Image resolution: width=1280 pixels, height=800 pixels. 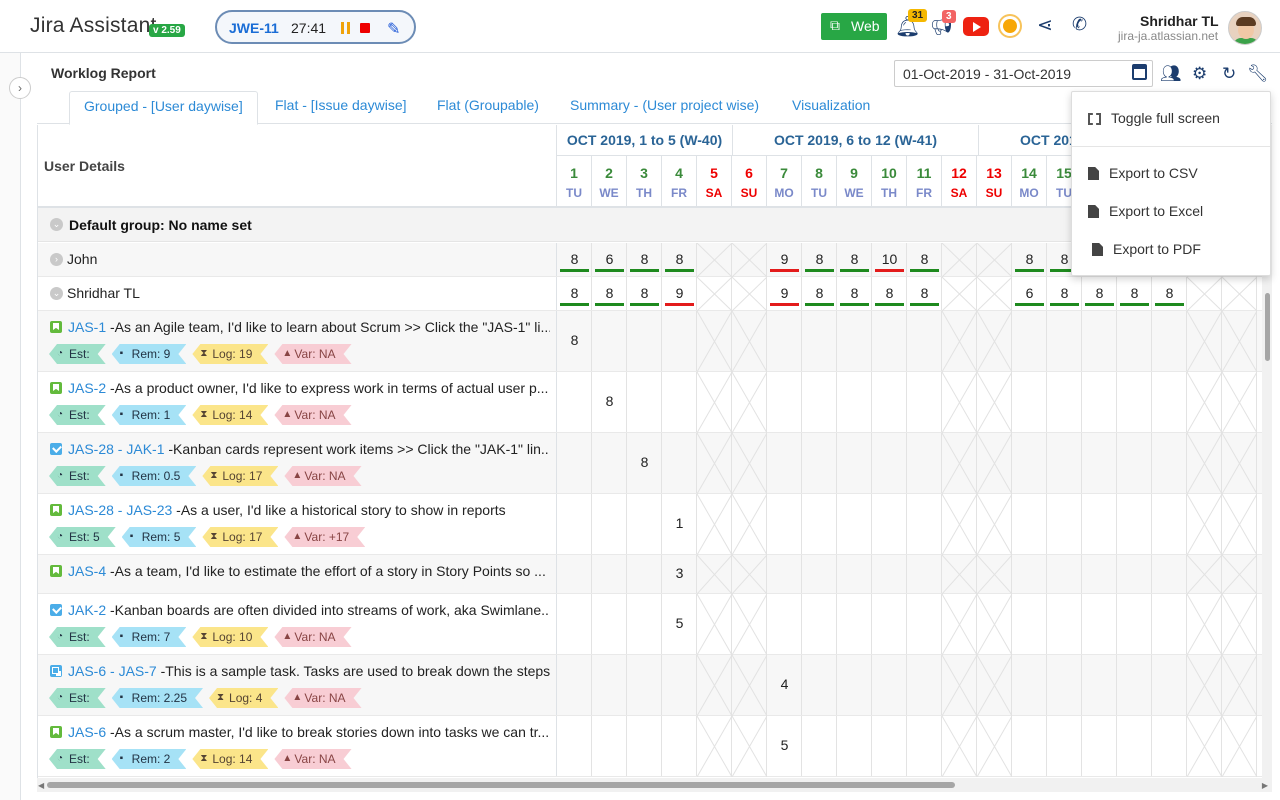 I want to click on tab-grouped: Grouped - [User daywise], so click(x=163, y=108).